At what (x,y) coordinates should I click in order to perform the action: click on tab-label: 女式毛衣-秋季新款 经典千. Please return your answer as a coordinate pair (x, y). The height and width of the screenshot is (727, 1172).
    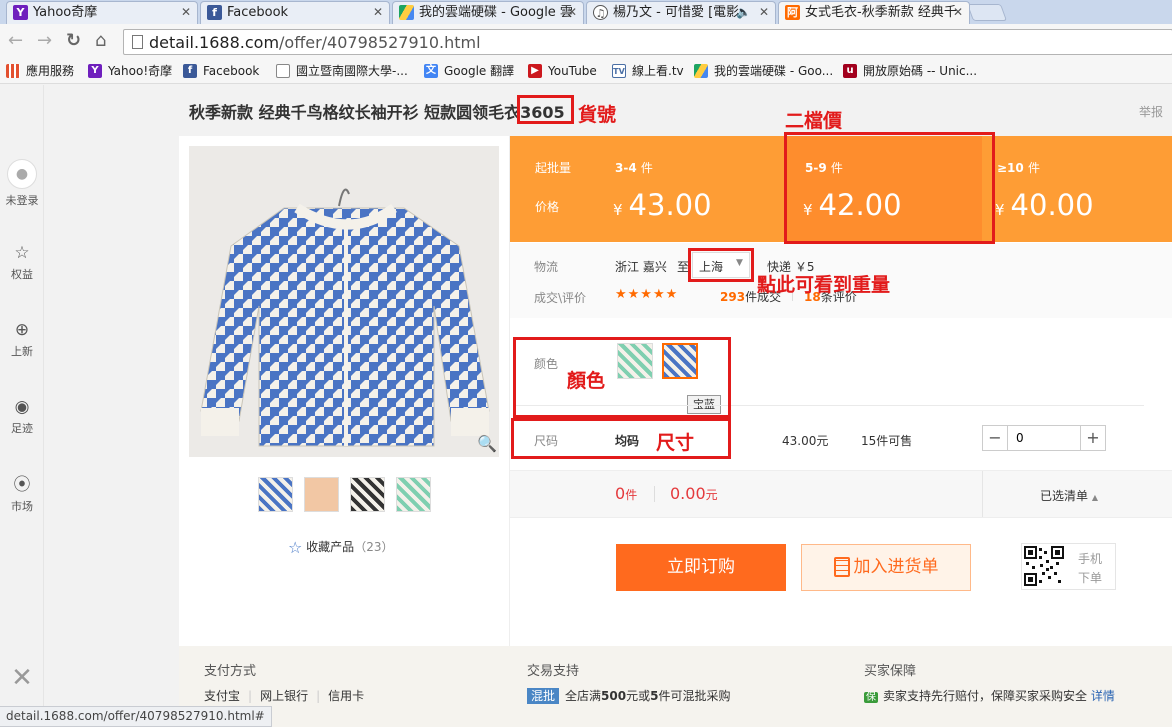
    Looking at the image, I should click on (881, 12).